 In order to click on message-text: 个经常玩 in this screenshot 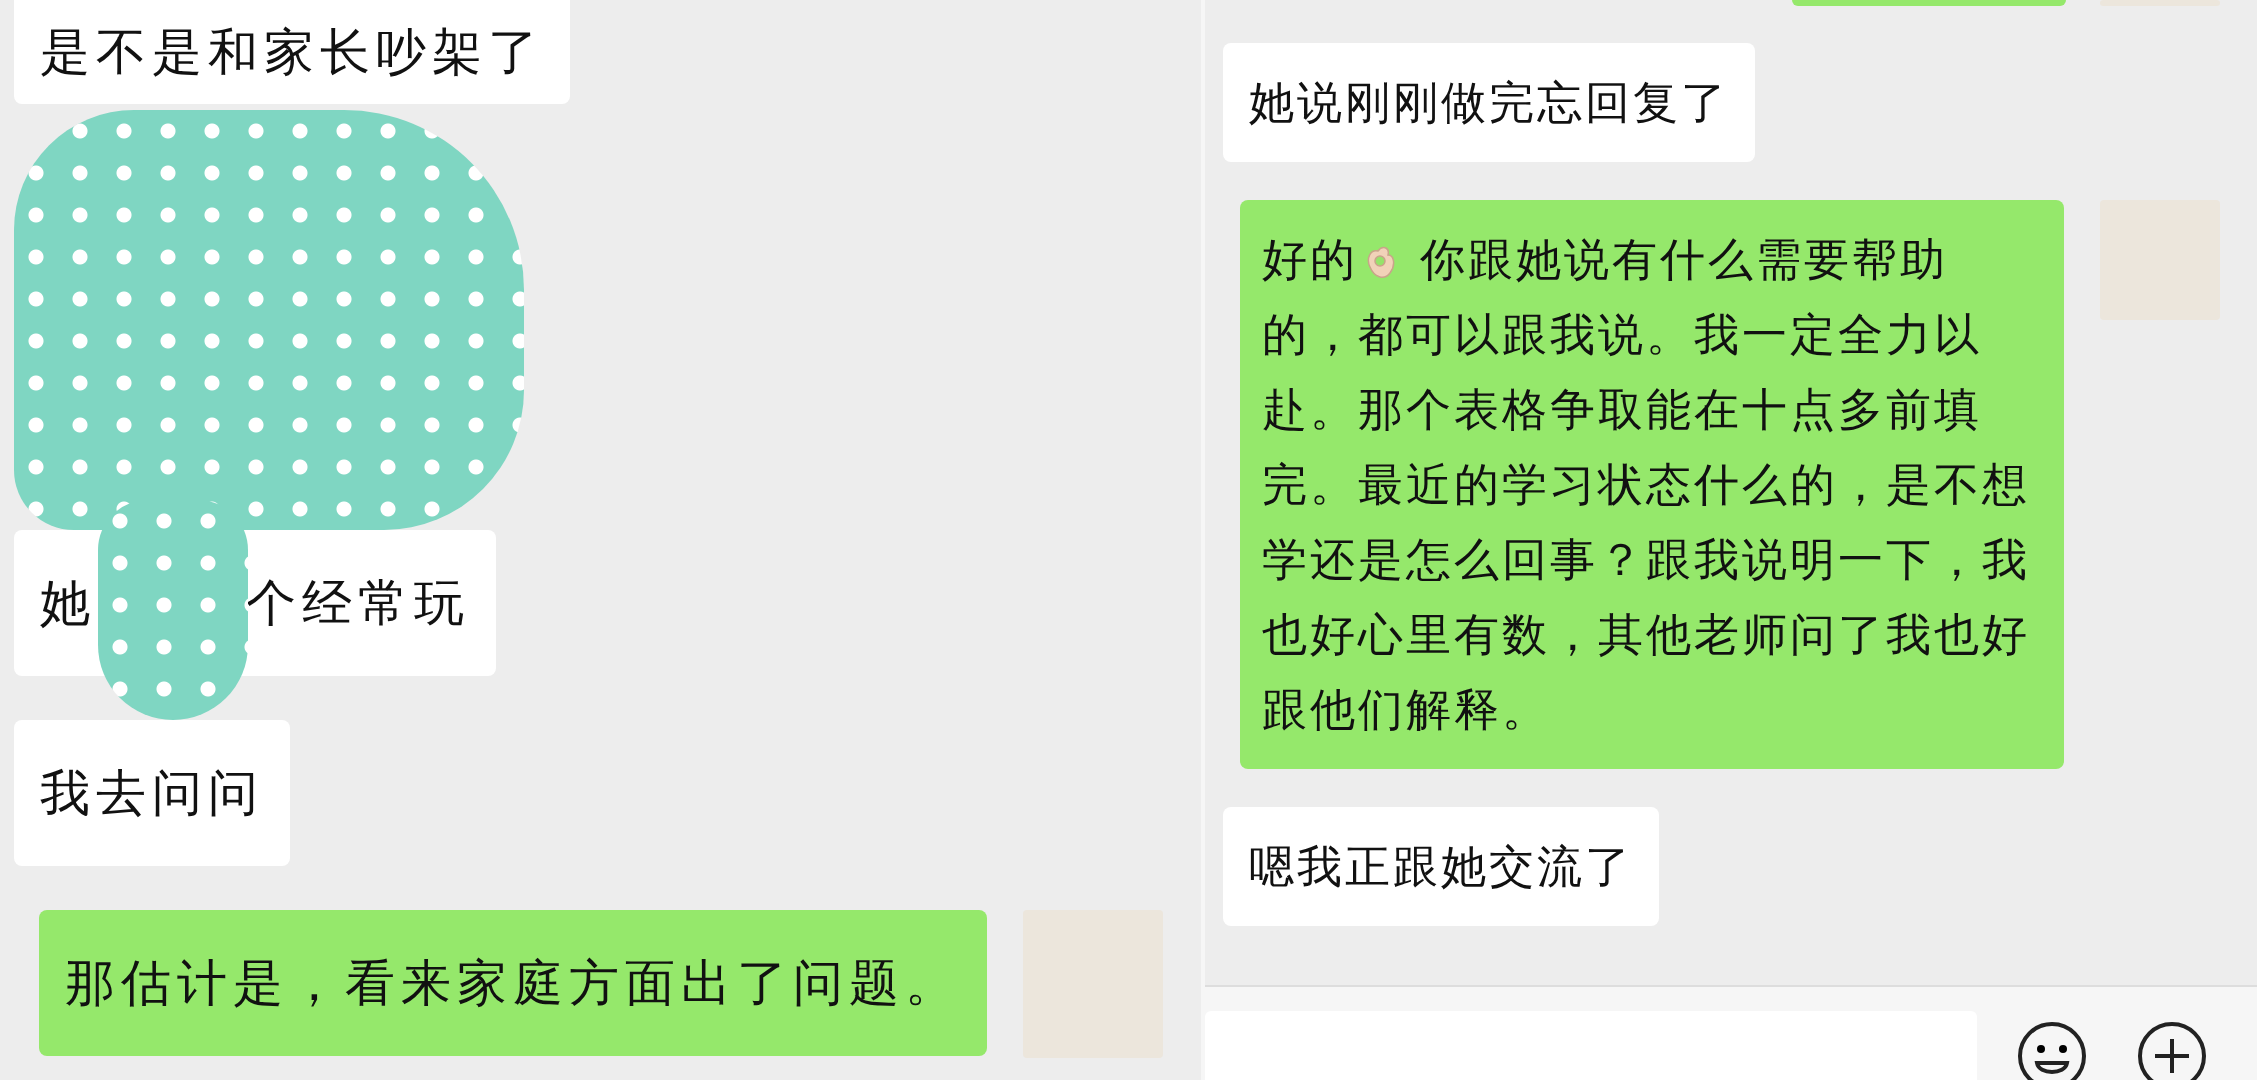, I will do `click(358, 603)`.